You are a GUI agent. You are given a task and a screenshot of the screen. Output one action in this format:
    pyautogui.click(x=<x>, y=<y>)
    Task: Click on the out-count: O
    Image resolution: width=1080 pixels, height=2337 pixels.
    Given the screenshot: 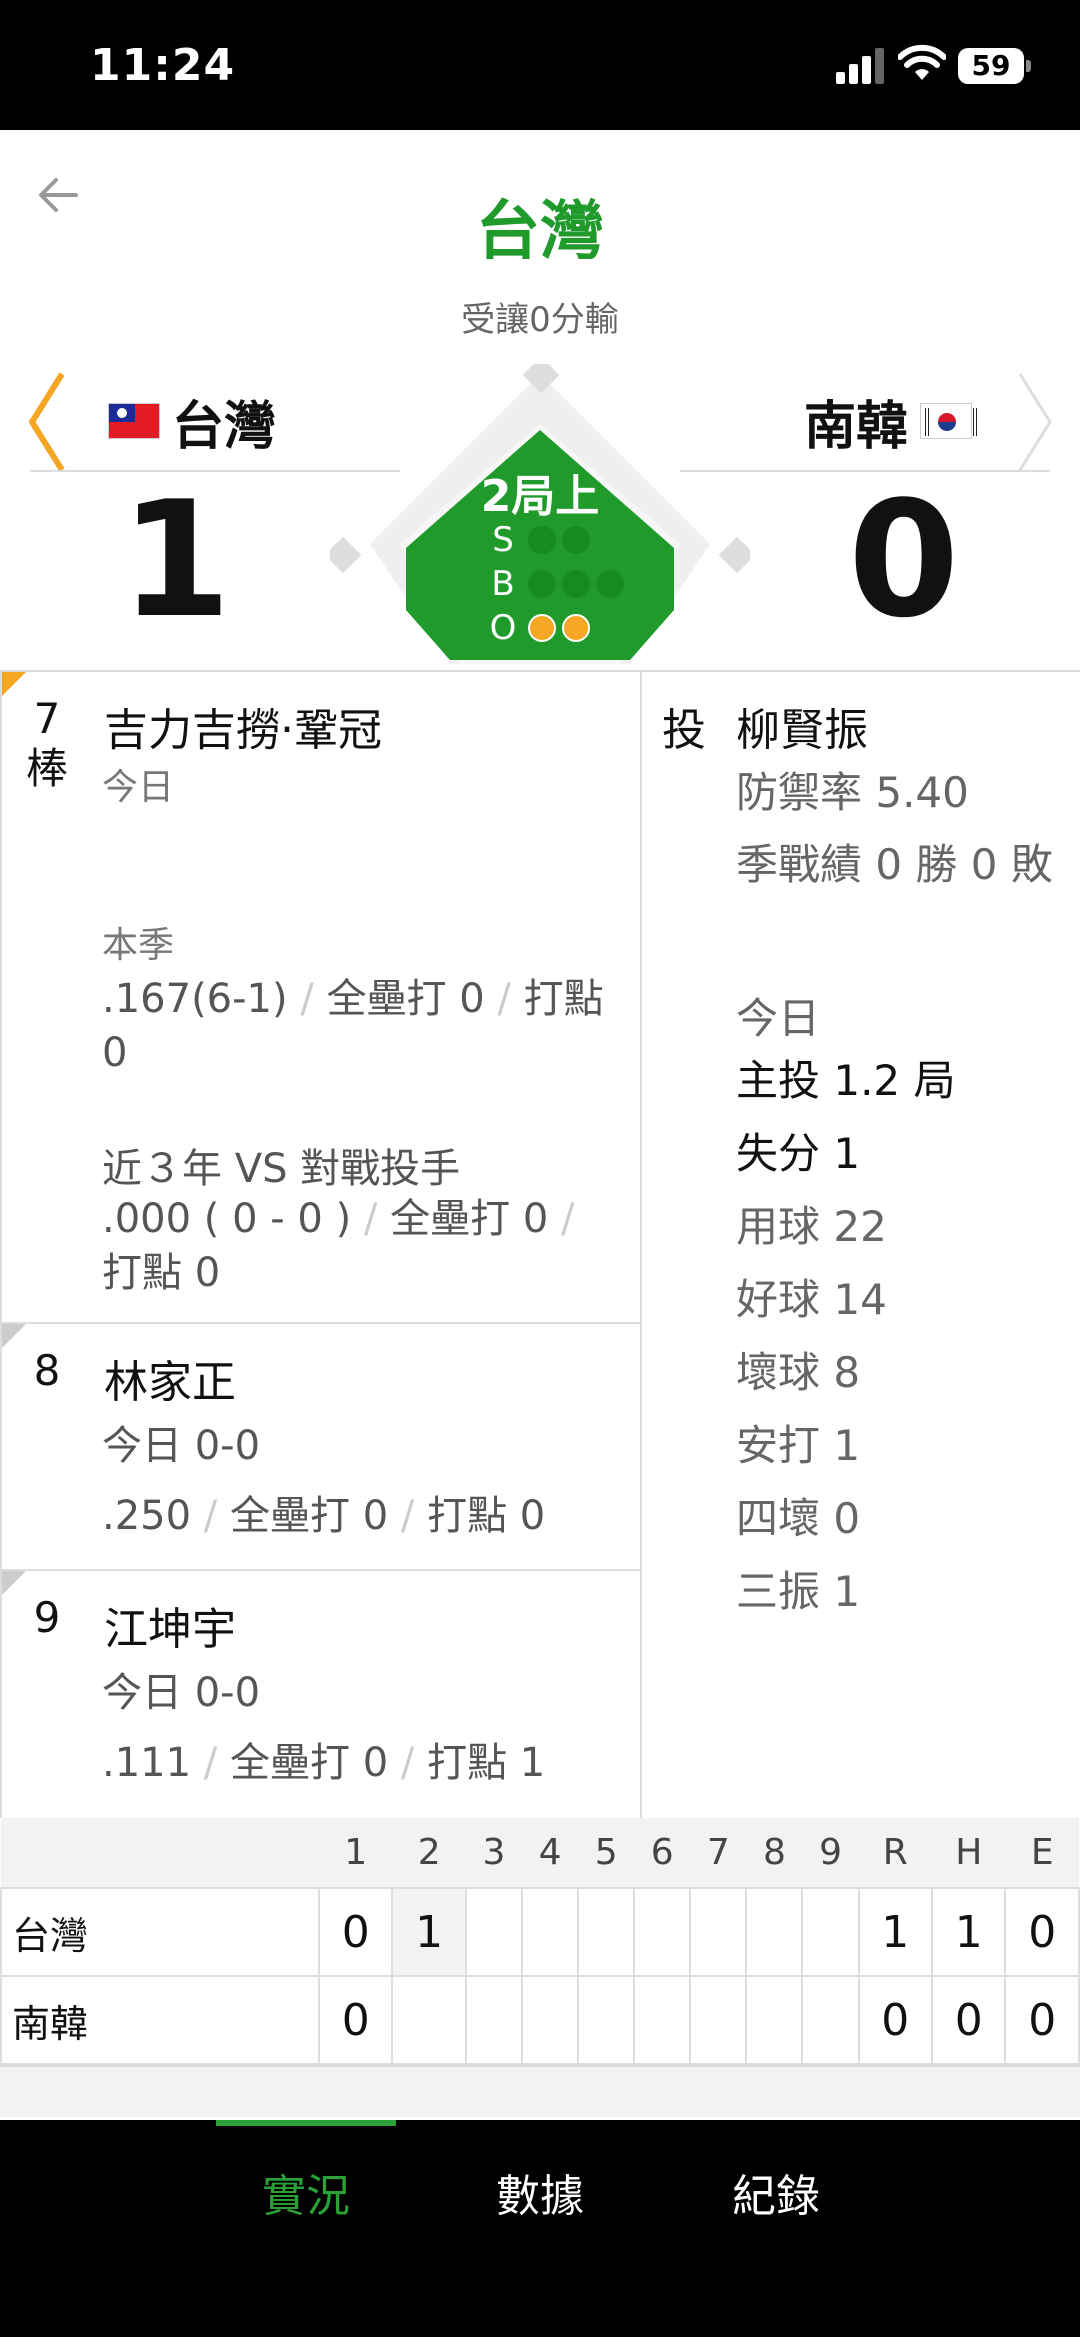 What is the action you would take?
    pyautogui.click(x=537, y=628)
    